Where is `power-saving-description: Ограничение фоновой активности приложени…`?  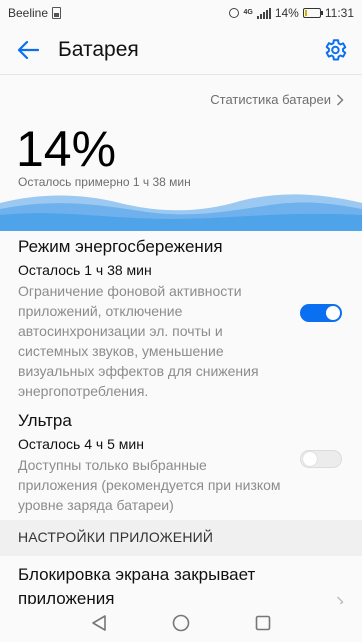 power-saving-description: Ограничение фоновой активности приложени… is located at coordinates (138, 341).